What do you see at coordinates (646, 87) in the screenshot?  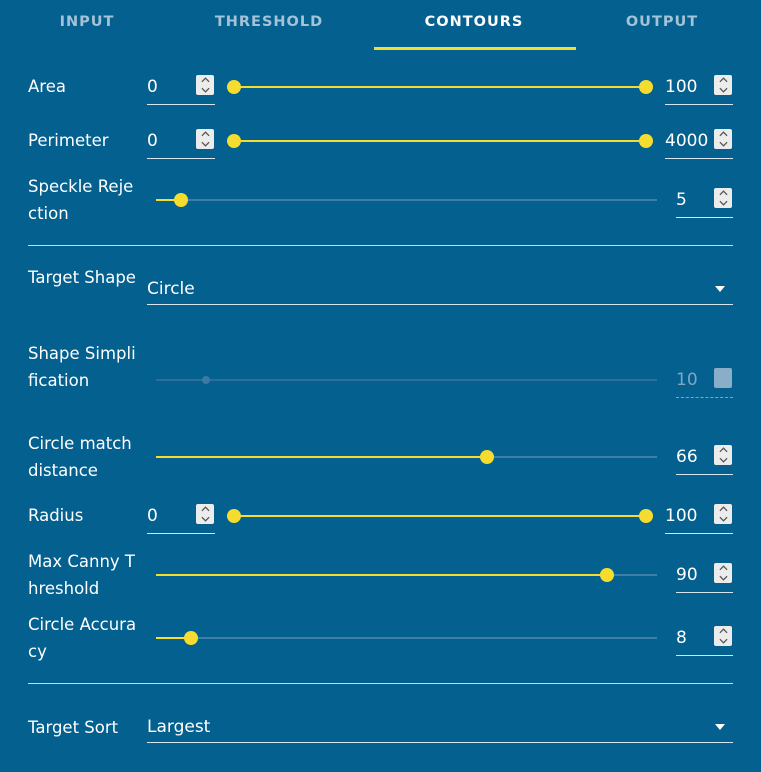 I see `area-max-handle` at bounding box center [646, 87].